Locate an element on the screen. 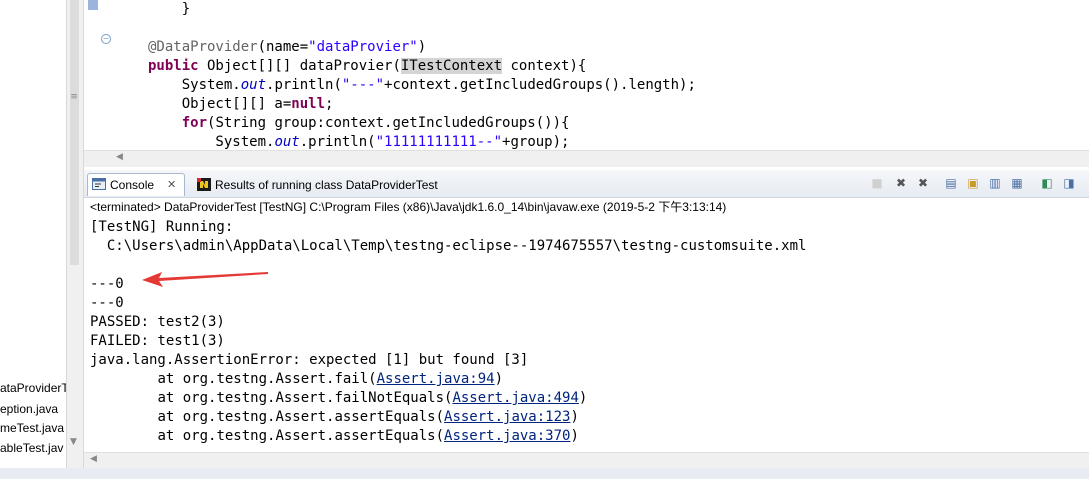  bookmark-marker-icon is located at coordinates (93, 5).